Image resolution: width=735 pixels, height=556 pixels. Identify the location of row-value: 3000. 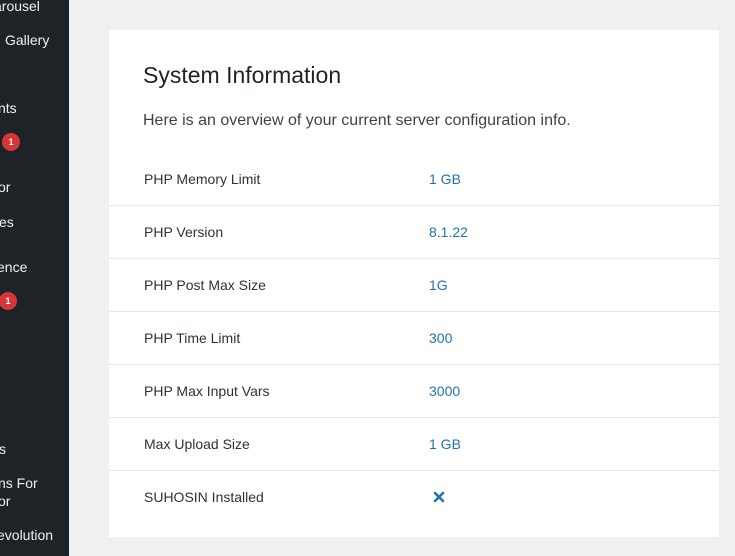
(445, 391).